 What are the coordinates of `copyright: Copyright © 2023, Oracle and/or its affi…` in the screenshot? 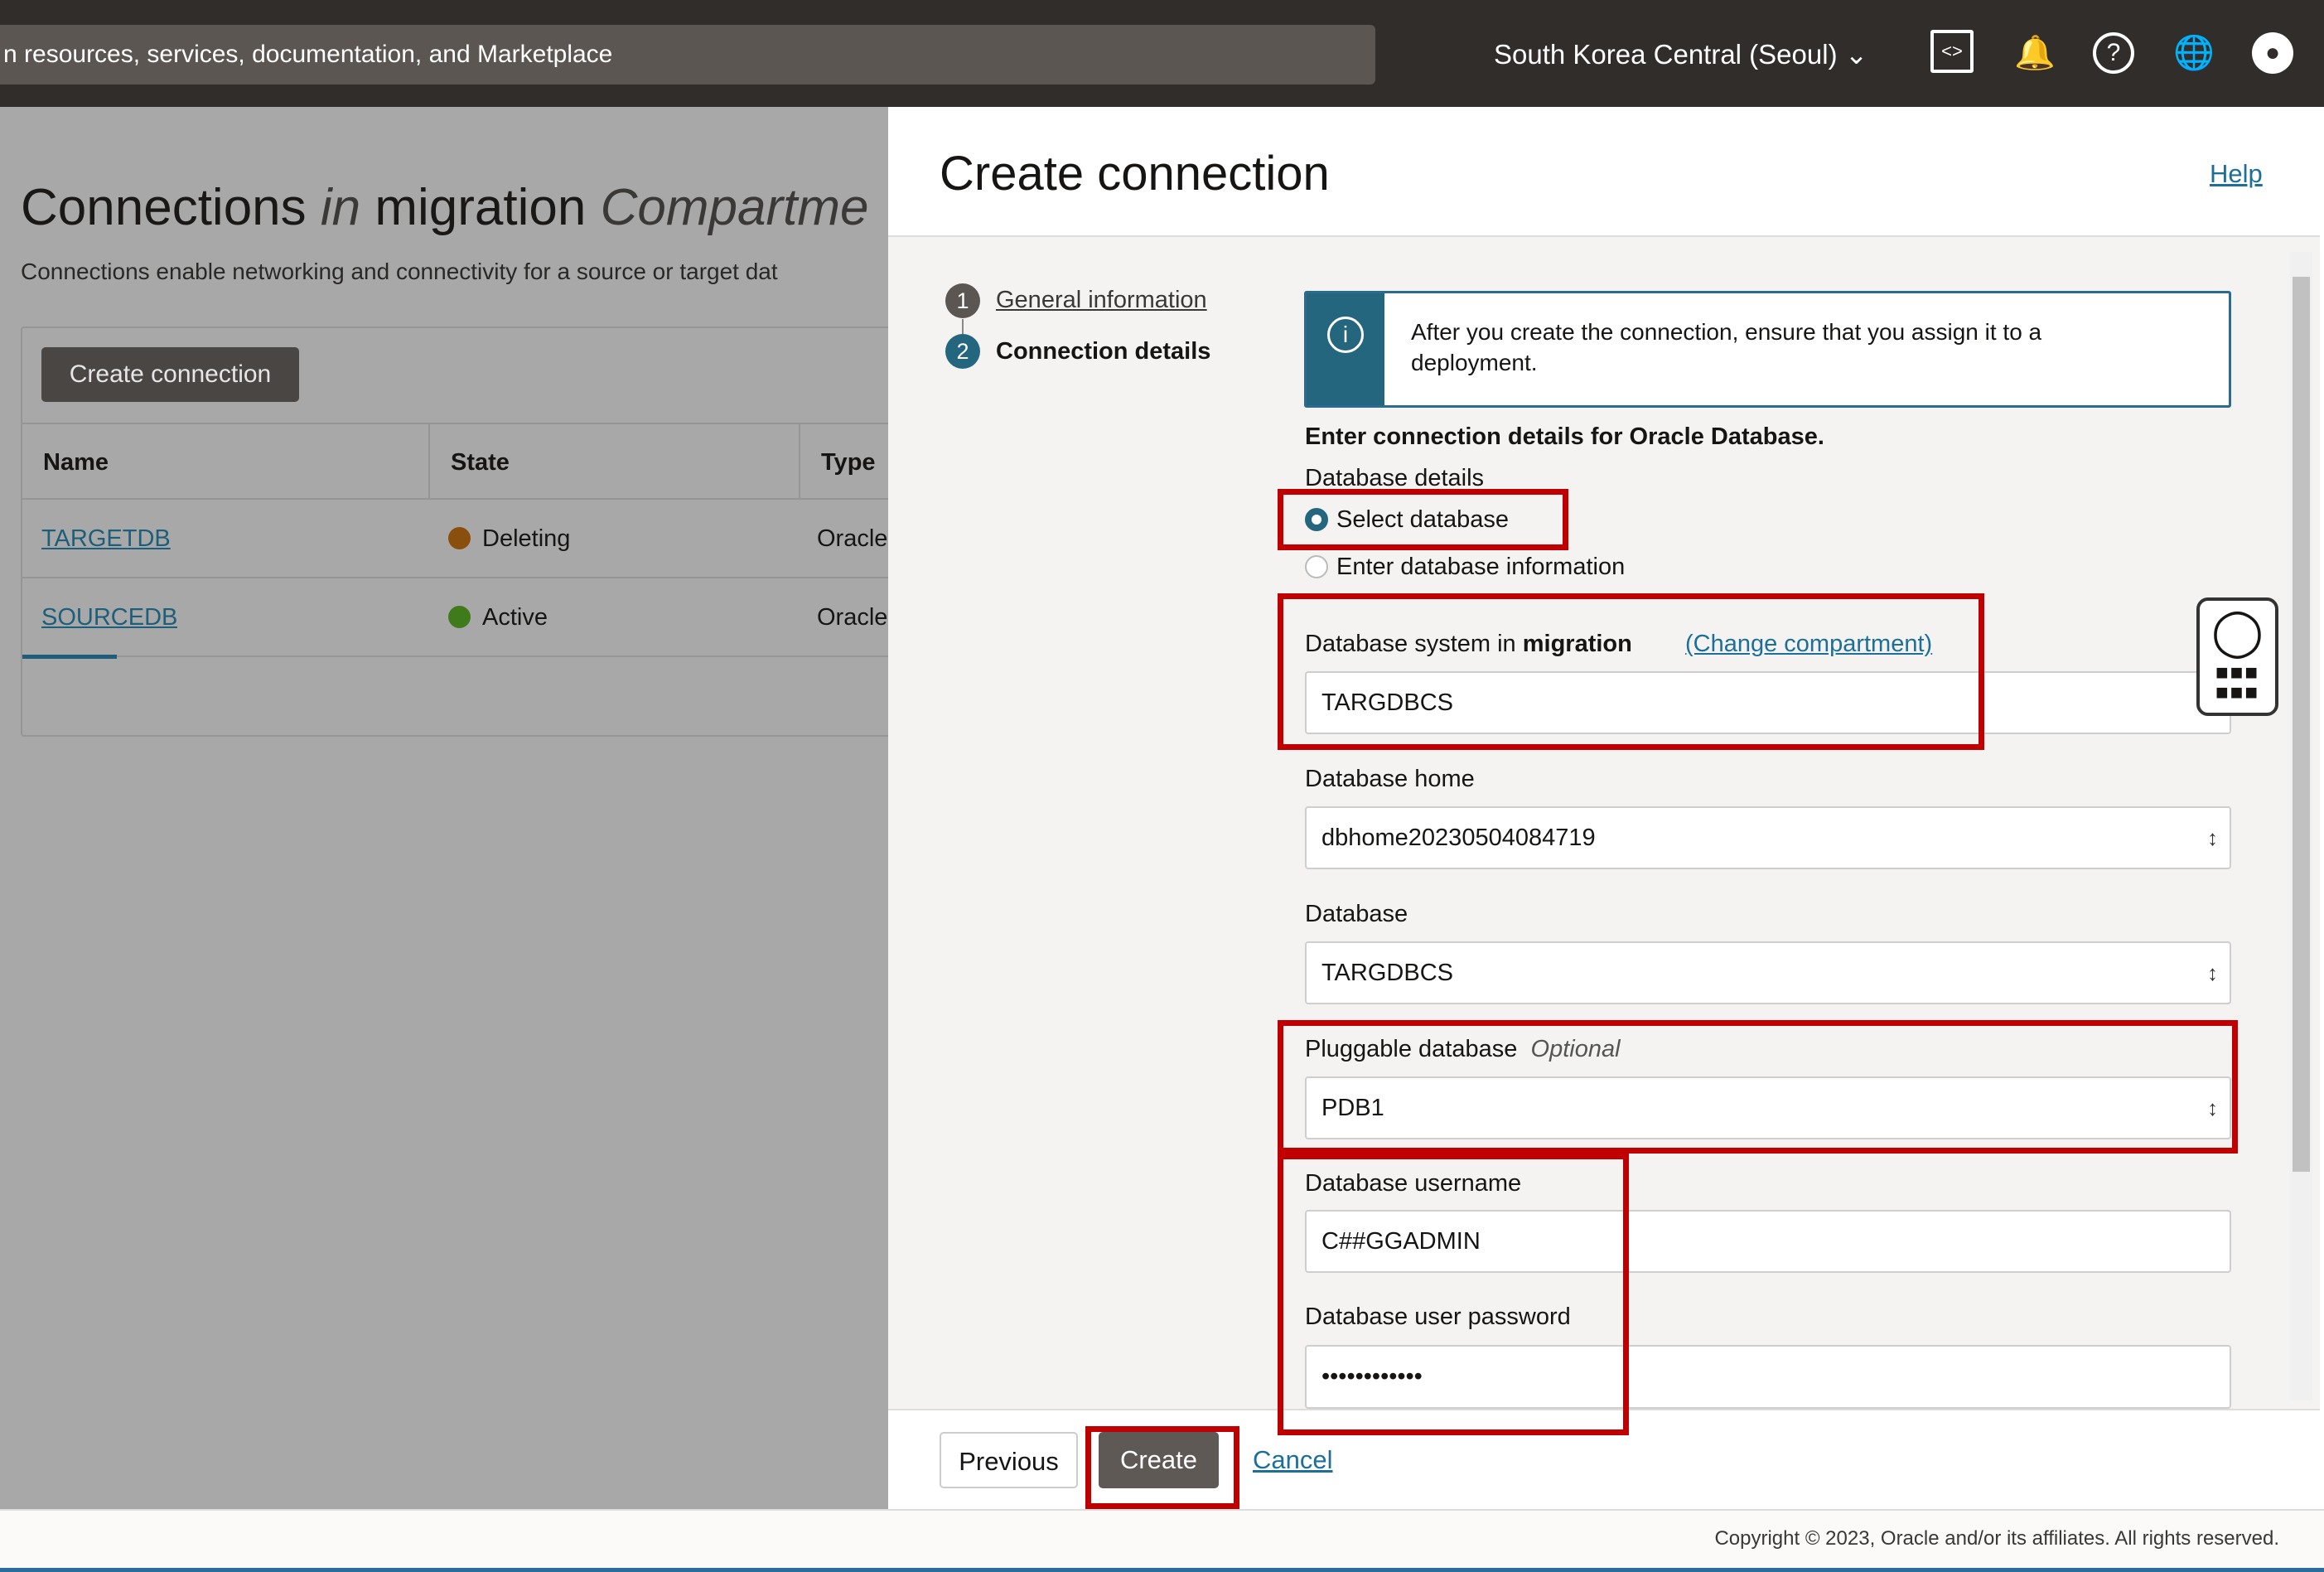 It's located at (1996, 1538).